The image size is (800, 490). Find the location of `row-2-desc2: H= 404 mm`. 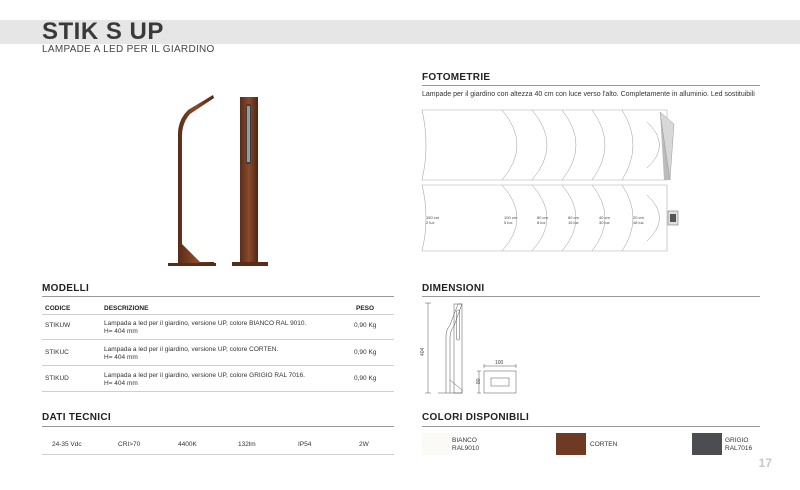

row-2-desc2: H= 404 mm is located at coordinates (121, 383).